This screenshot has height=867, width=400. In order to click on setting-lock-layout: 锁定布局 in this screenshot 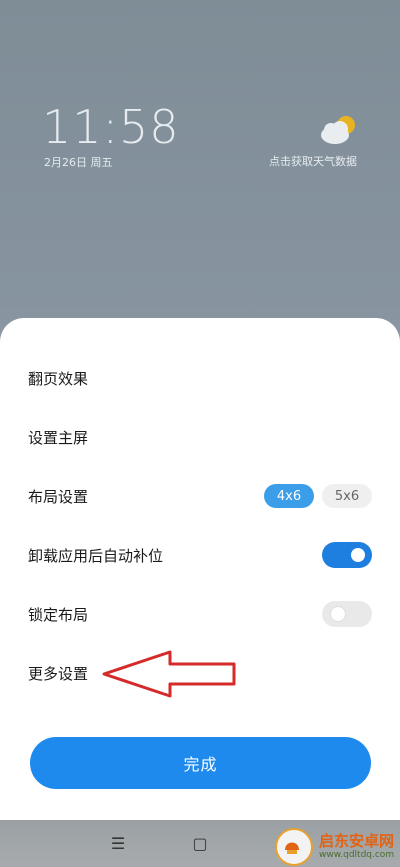, I will do `click(200, 614)`.